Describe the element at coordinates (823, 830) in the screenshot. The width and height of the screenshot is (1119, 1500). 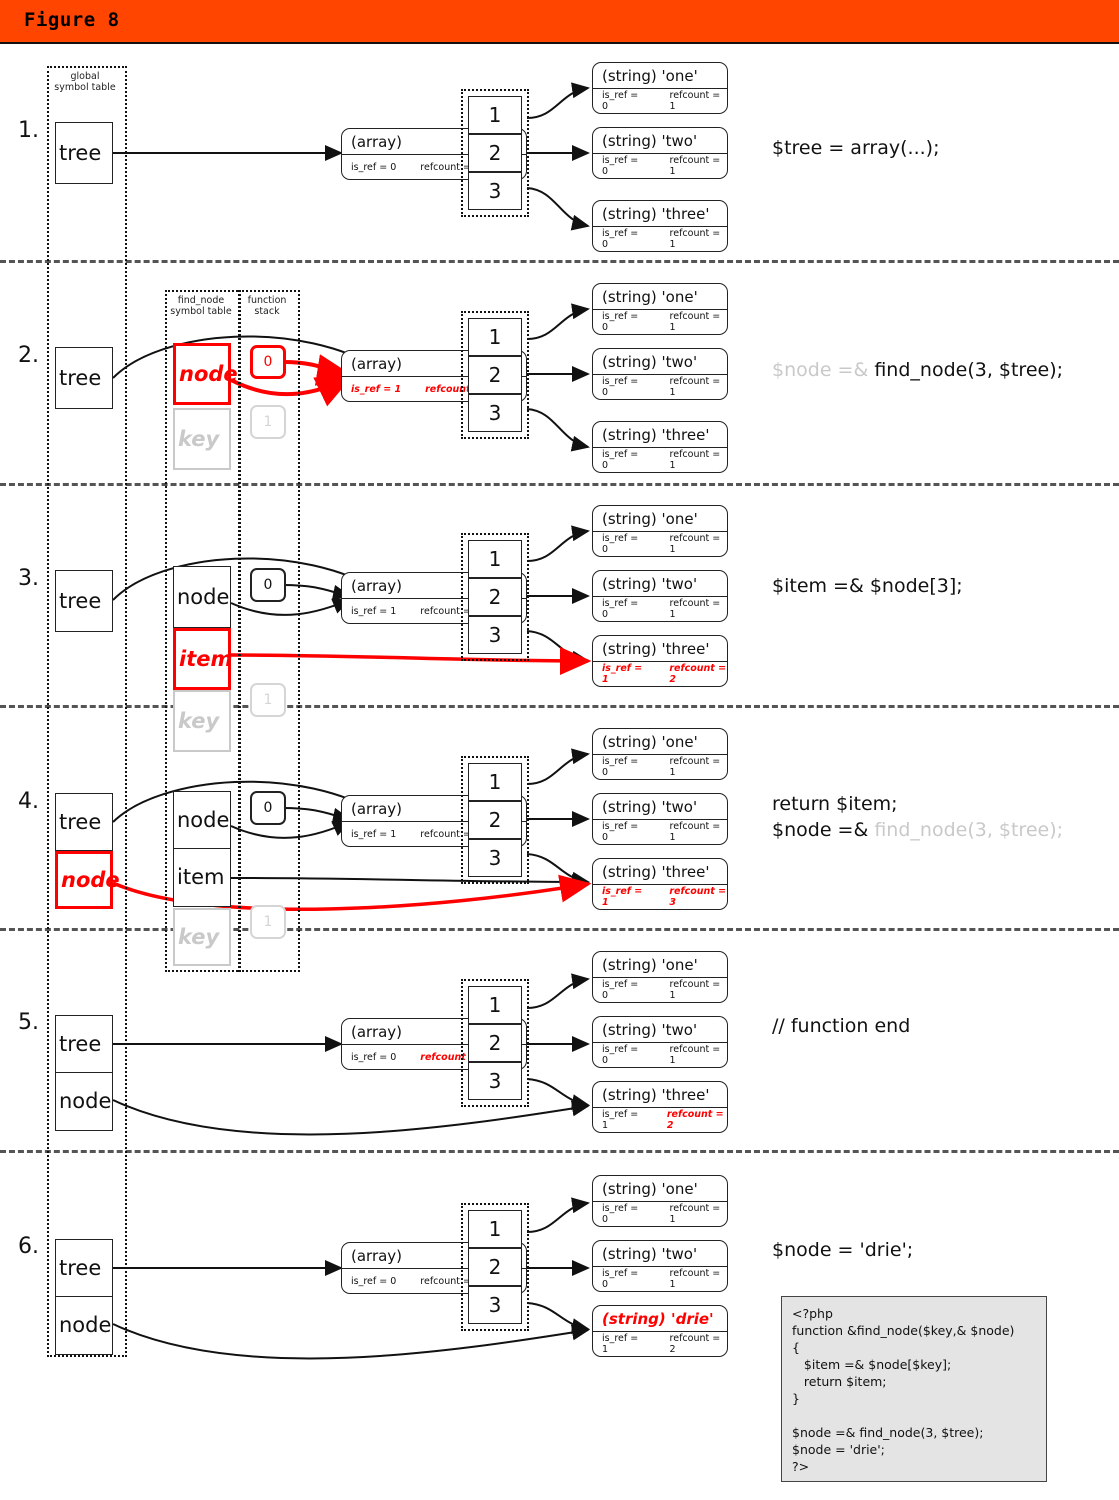
I see `step-4-code-line2-black: $node =&` at that location.